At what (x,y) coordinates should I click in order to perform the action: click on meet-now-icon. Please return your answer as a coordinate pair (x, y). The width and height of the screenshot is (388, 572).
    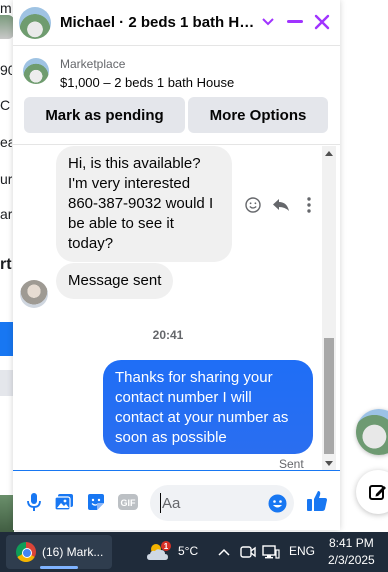
    Looking at the image, I should click on (248, 552).